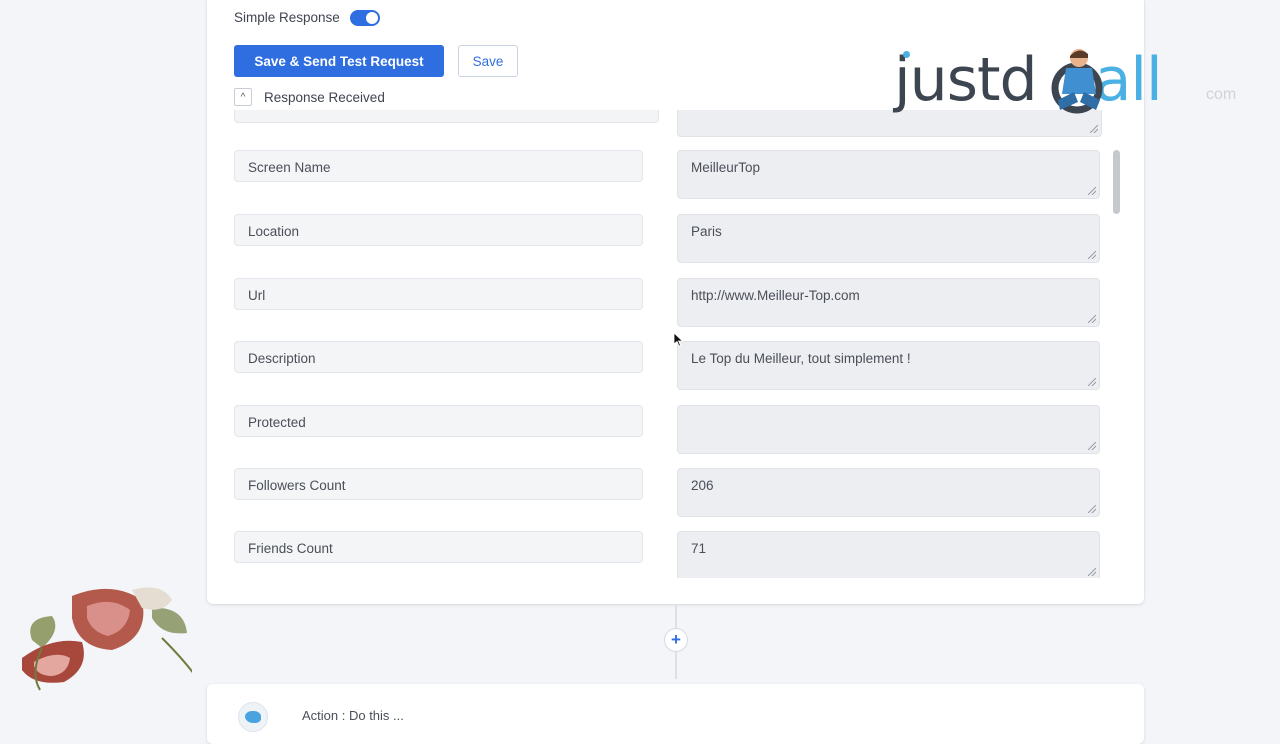 The width and height of the screenshot is (1280, 744). I want to click on watermark-dot-icon, so click(906, 54).